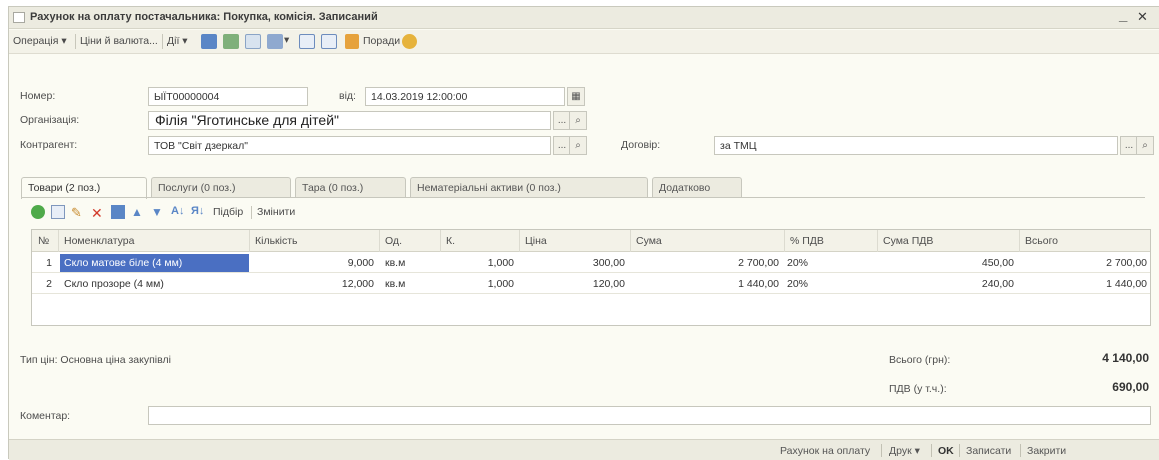  Describe the element at coordinates (451, 241) in the screenshot. I see `column-coefficient: К.` at that location.